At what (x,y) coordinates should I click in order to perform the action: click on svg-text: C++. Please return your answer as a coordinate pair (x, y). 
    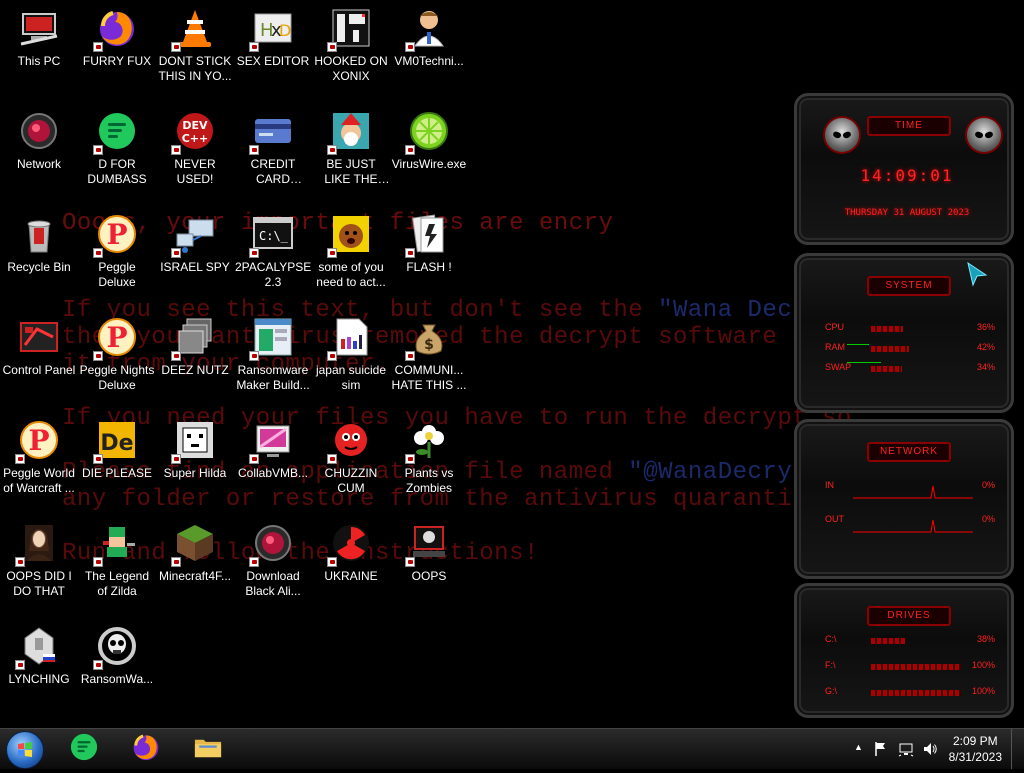
    Looking at the image, I should click on (195, 138).